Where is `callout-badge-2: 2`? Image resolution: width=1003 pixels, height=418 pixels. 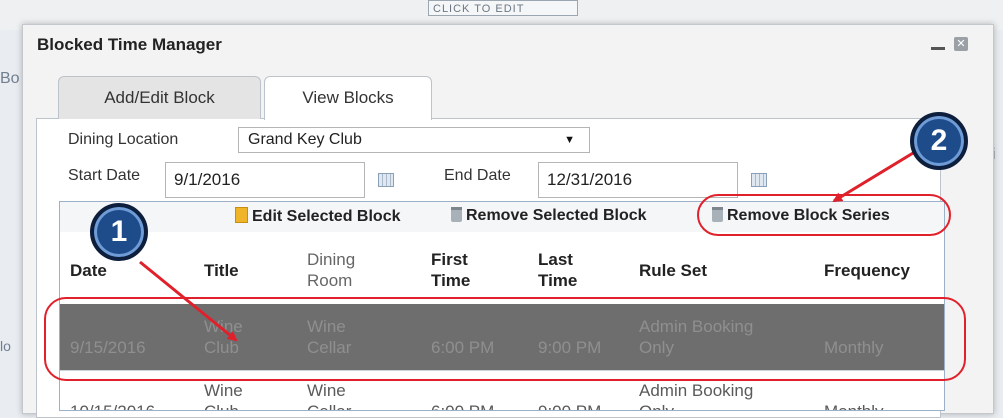
callout-badge-2: 2 is located at coordinates (939, 141).